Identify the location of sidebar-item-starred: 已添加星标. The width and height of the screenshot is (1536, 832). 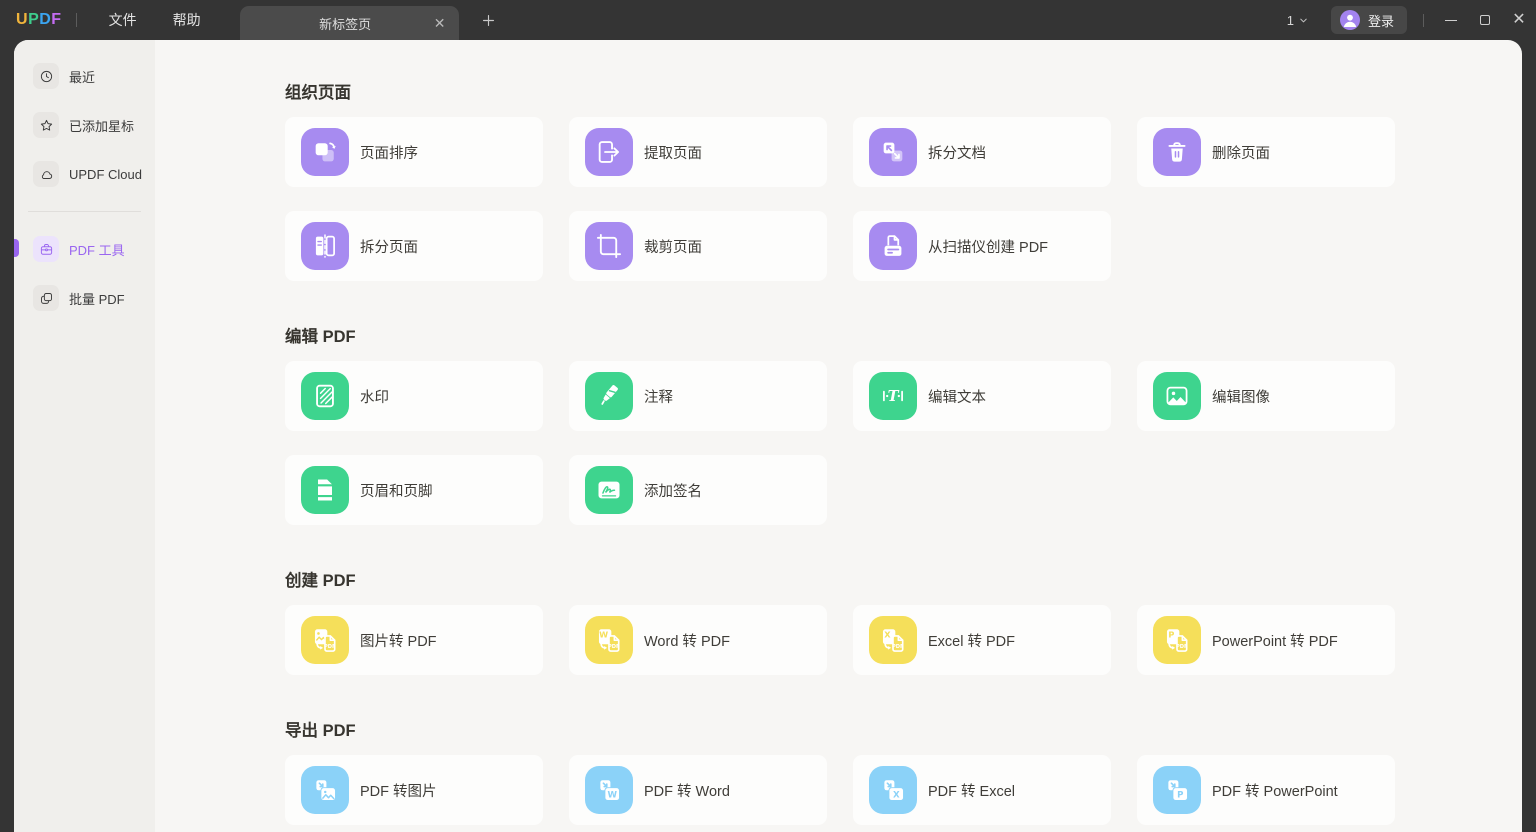
(84, 125).